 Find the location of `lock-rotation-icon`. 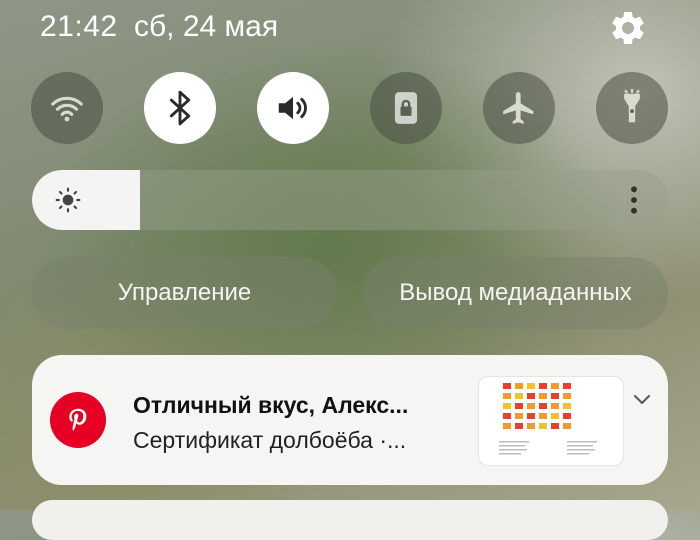

lock-rotation-icon is located at coordinates (406, 108).